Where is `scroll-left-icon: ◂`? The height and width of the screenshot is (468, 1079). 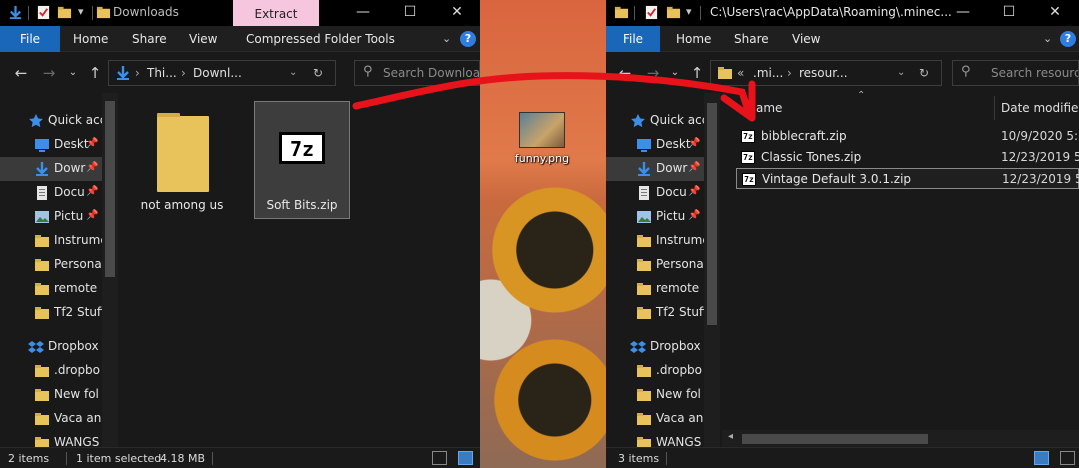 scroll-left-icon: ◂ is located at coordinates (730, 436).